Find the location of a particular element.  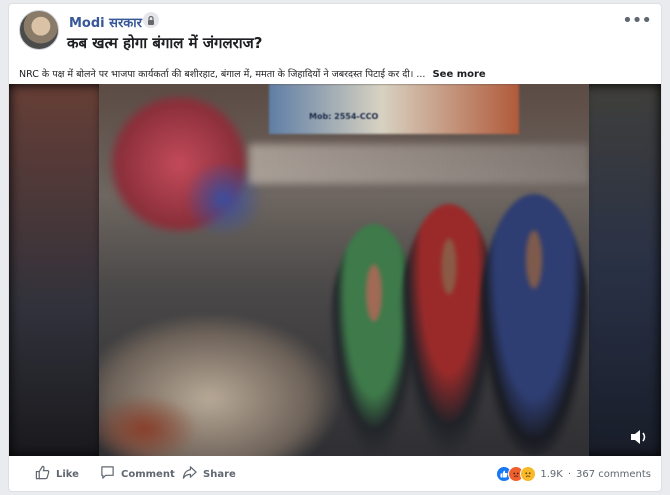

like-label: Like is located at coordinates (67, 474).